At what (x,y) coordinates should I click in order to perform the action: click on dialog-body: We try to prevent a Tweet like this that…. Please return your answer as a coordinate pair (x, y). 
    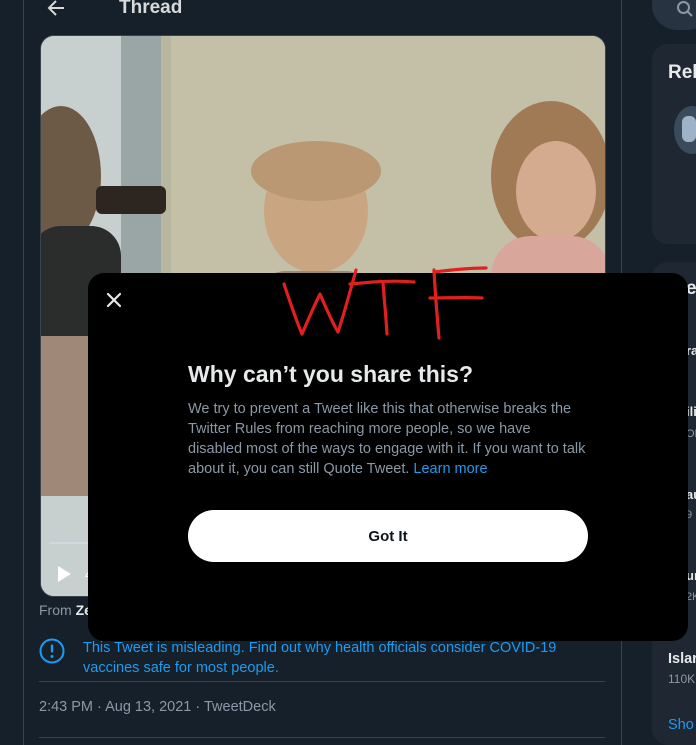
    Looking at the image, I should click on (388, 439).